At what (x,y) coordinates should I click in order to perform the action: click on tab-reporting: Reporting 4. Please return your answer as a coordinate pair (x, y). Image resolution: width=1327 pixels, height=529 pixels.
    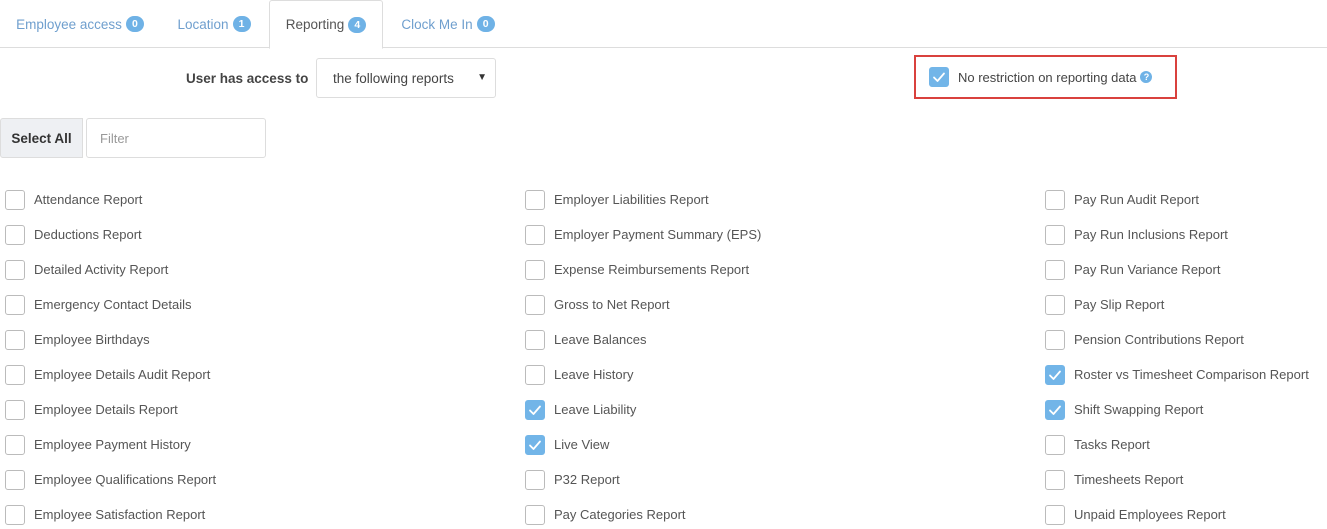
    Looking at the image, I should click on (326, 24).